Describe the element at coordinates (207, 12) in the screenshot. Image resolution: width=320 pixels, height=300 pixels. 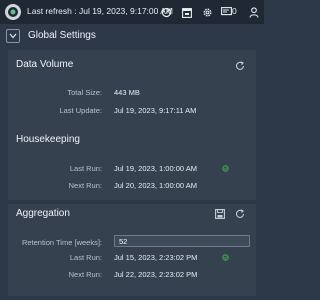
I see `gear-icon` at that location.